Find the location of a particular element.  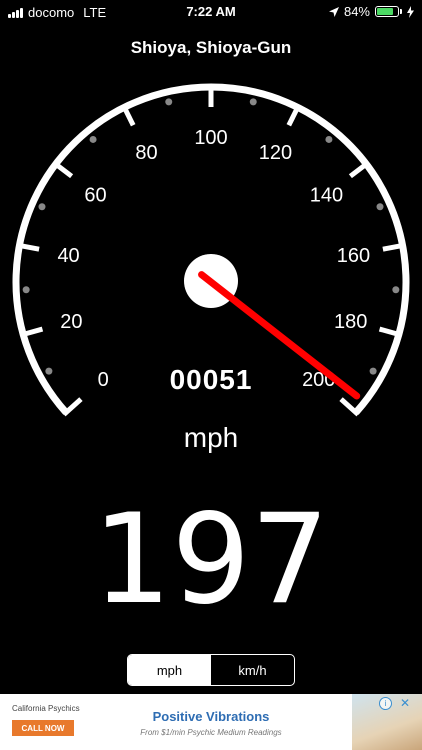

dial-label: 40 is located at coordinates (68, 256).